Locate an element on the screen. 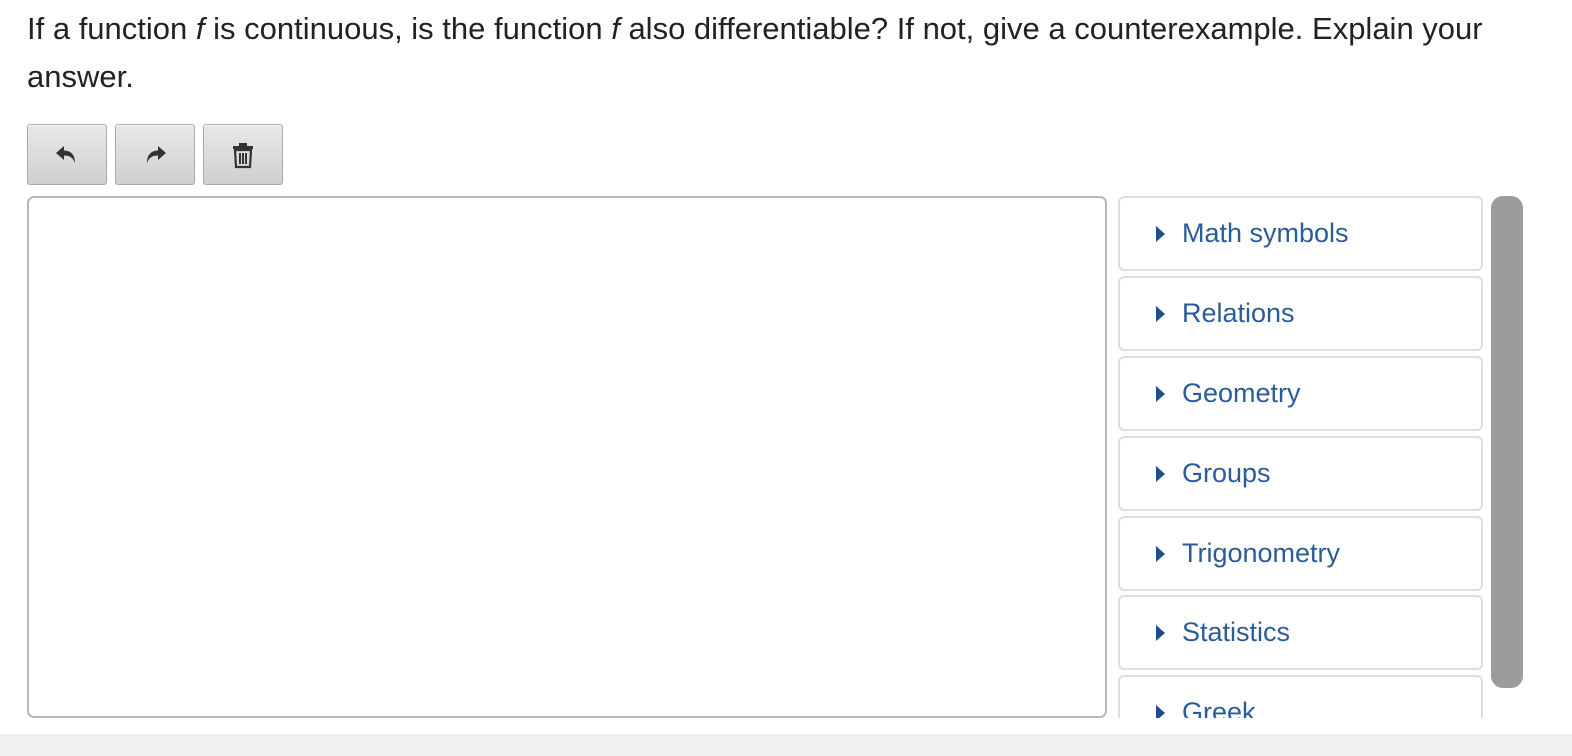  palette-groups: Groups is located at coordinates (1300, 473).